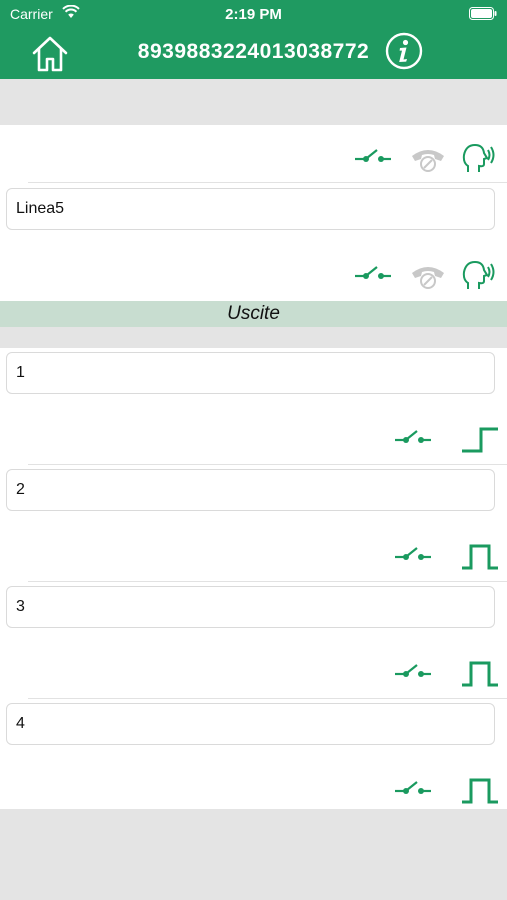 Image resolution: width=507 pixels, height=900 pixels. Describe the element at coordinates (253, 557) in the screenshot. I see `output-2-action-row` at that location.